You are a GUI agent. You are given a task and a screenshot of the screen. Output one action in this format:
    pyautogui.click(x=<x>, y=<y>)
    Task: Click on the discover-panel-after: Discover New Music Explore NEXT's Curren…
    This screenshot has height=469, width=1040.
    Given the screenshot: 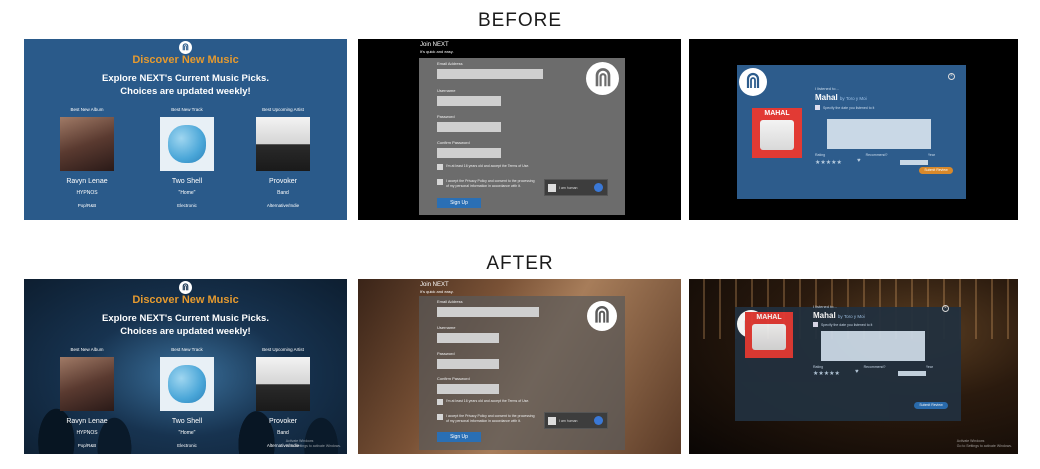 What is the action you would take?
    pyautogui.click(x=185, y=366)
    